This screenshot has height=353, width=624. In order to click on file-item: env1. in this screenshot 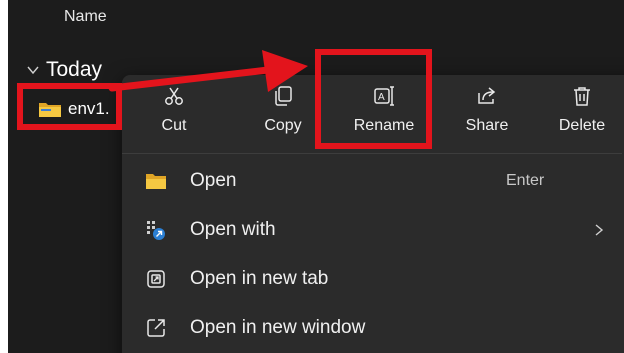, I will do `click(74, 109)`.